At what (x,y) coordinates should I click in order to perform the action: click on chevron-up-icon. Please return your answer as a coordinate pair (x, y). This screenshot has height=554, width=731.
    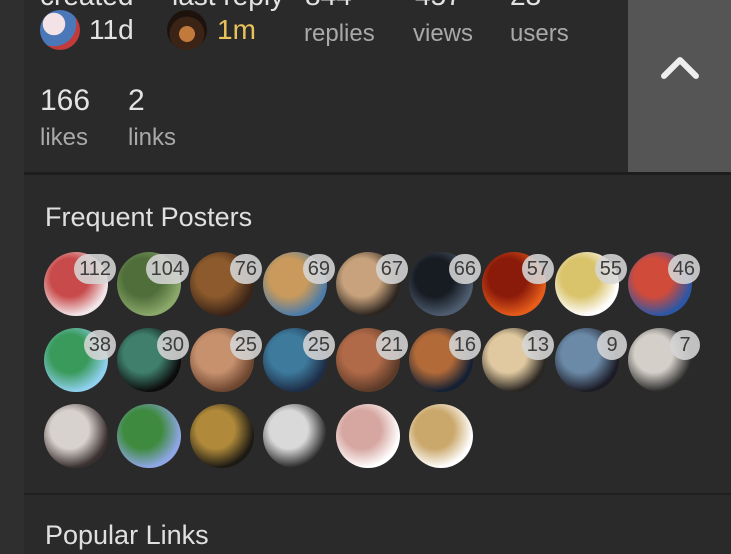
    Looking at the image, I should click on (680, 68).